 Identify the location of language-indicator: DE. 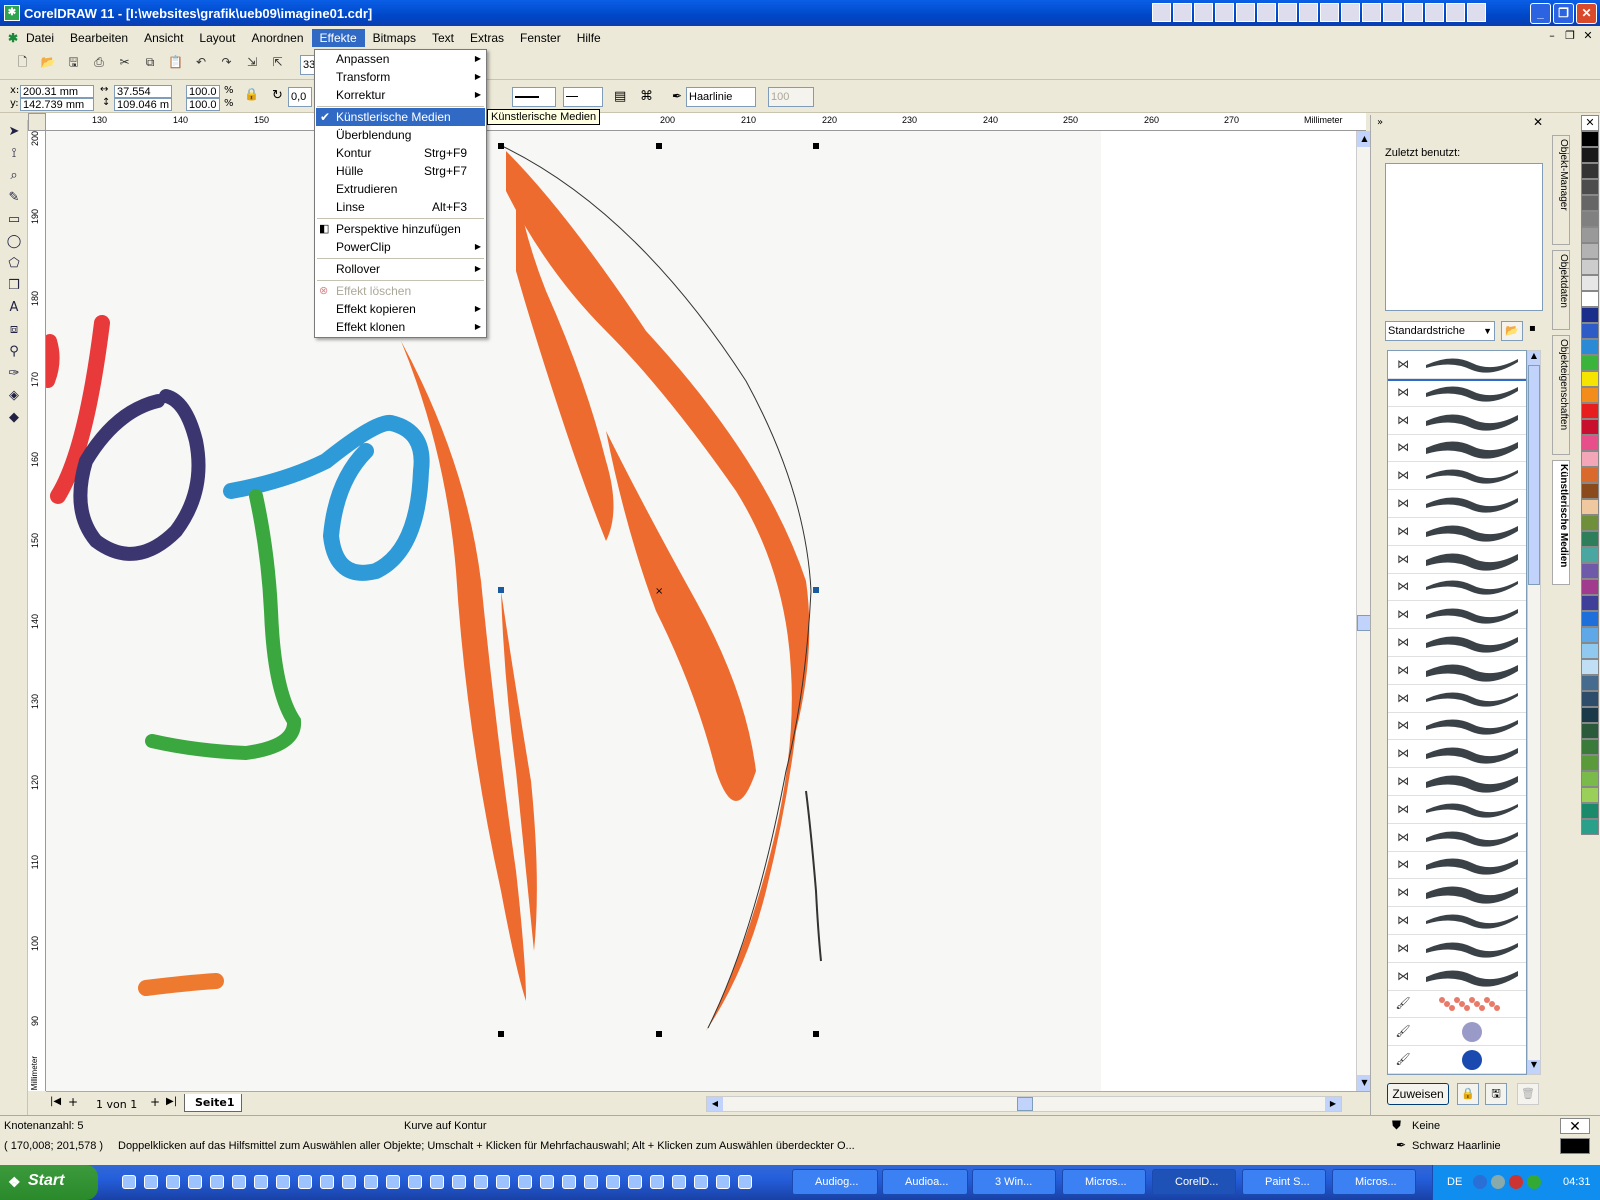
(1454, 1182).